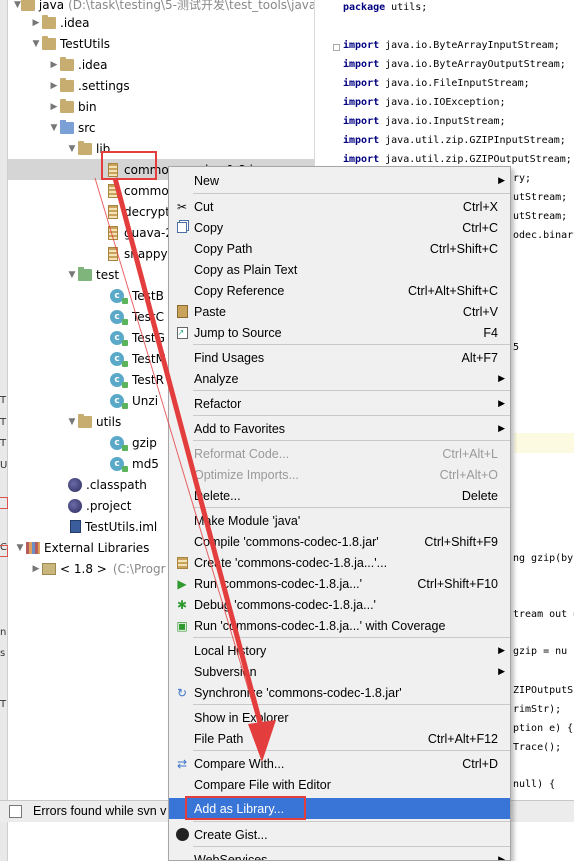  What do you see at coordinates (457, 583) in the screenshot?
I see `menu-item-shortcut: Ctrl+Shift+F10` at bounding box center [457, 583].